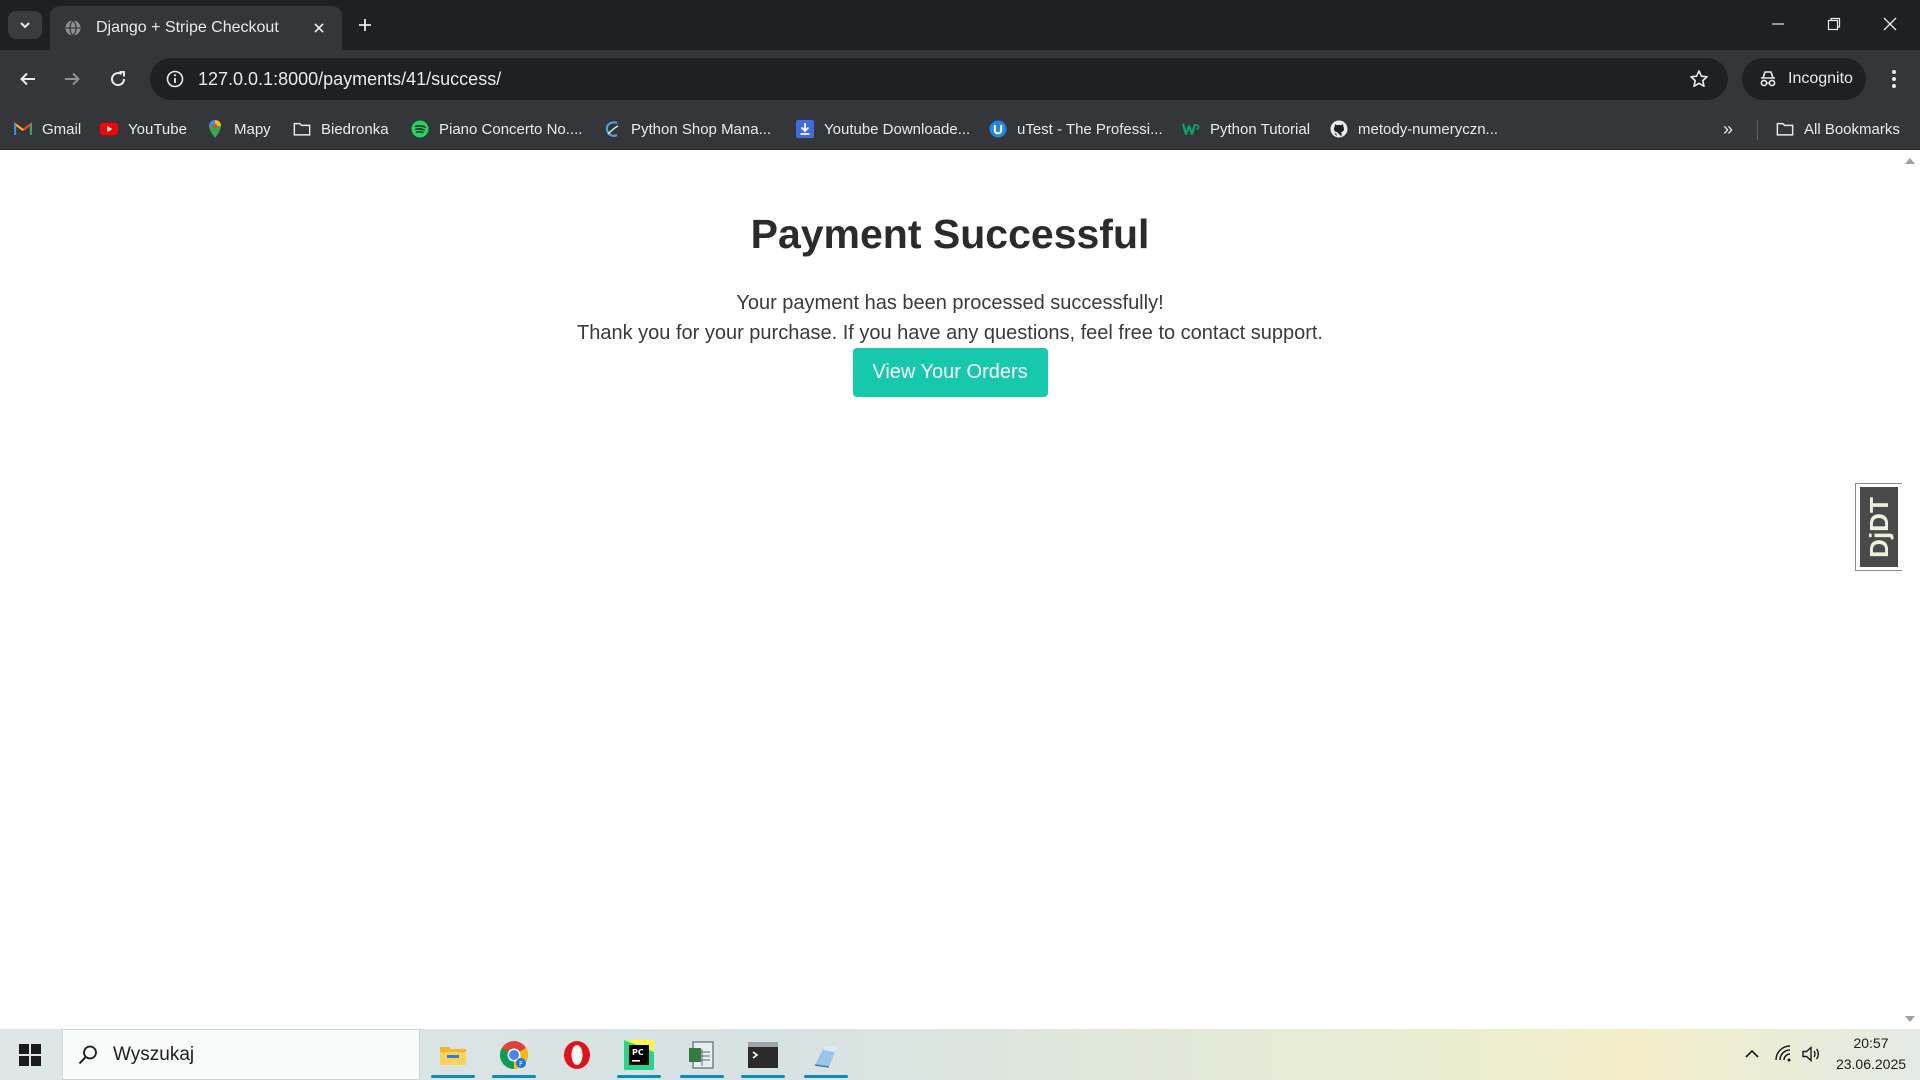 This screenshot has height=1080, width=1920. What do you see at coordinates (319, 28) in the screenshot?
I see `close-tab-icon` at bounding box center [319, 28].